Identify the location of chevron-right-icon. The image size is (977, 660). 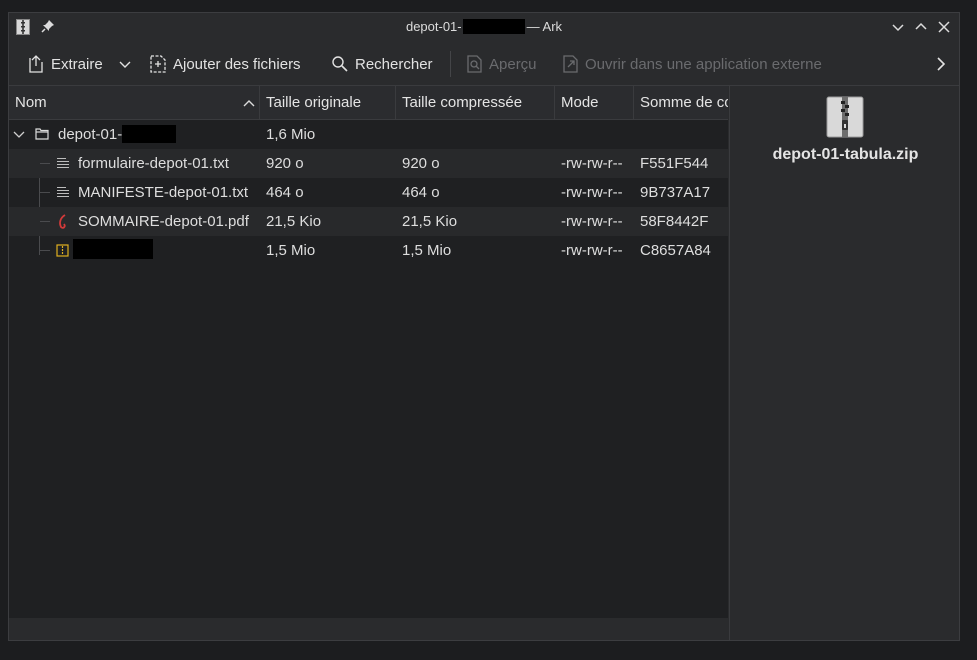
(941, 64).